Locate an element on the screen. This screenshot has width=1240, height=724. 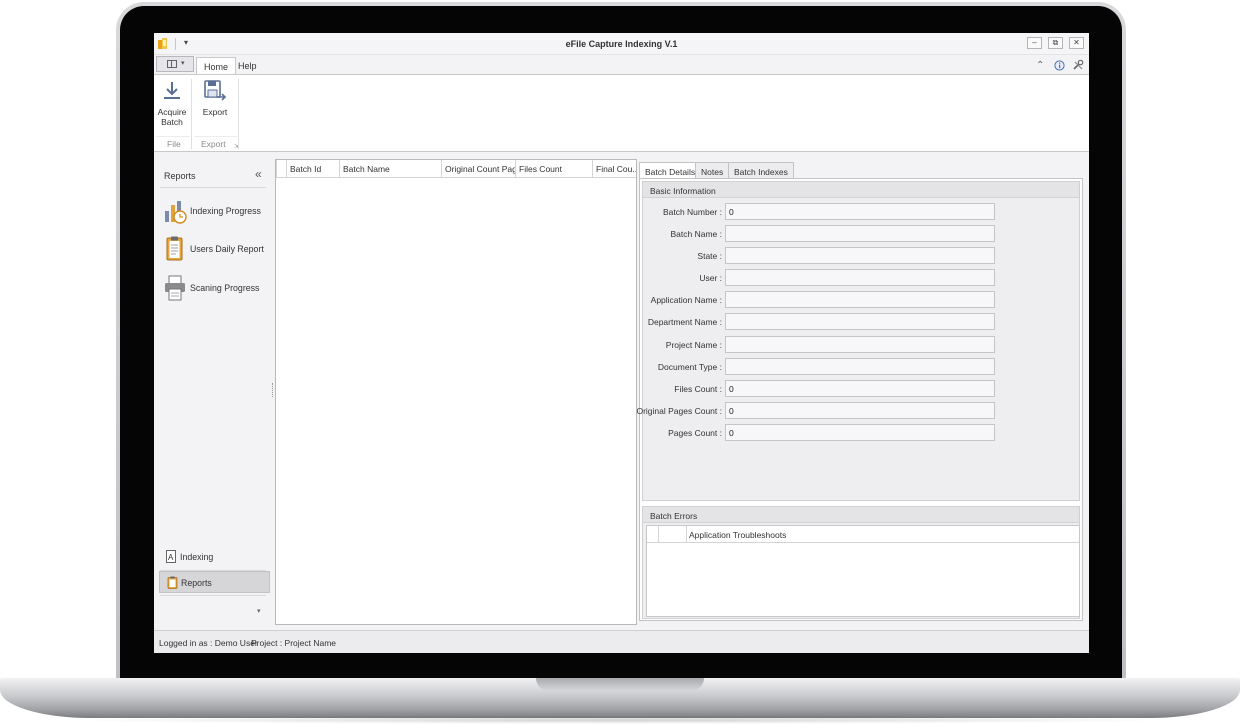
file-menu-button: ▾ is located at coordinates (175, 64).